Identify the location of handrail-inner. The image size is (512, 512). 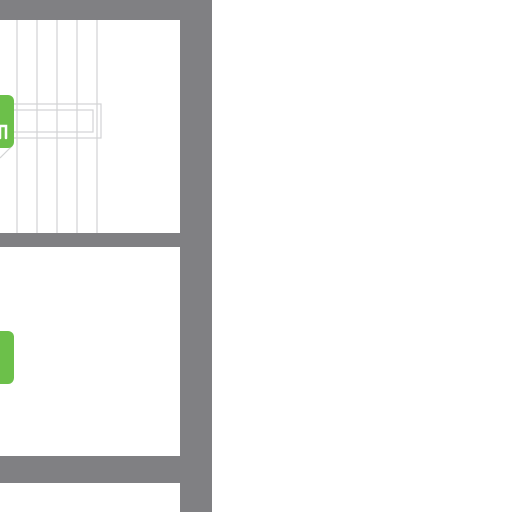
(52, 121).